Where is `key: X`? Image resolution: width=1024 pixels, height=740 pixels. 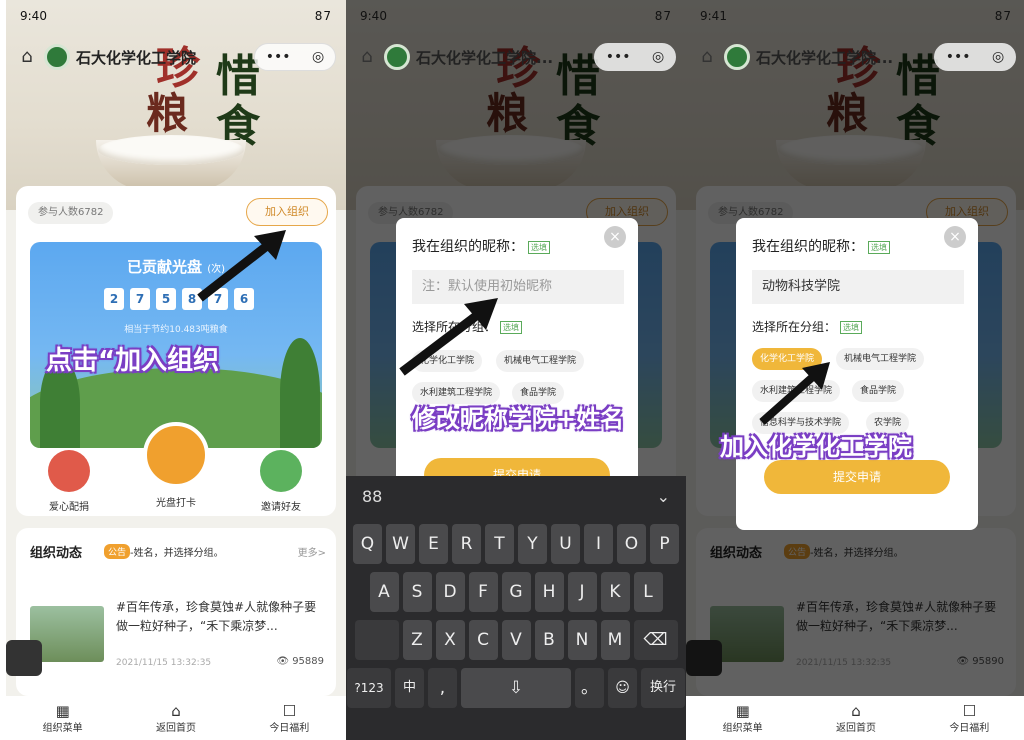 key: X is located at coordinates (450, 640).